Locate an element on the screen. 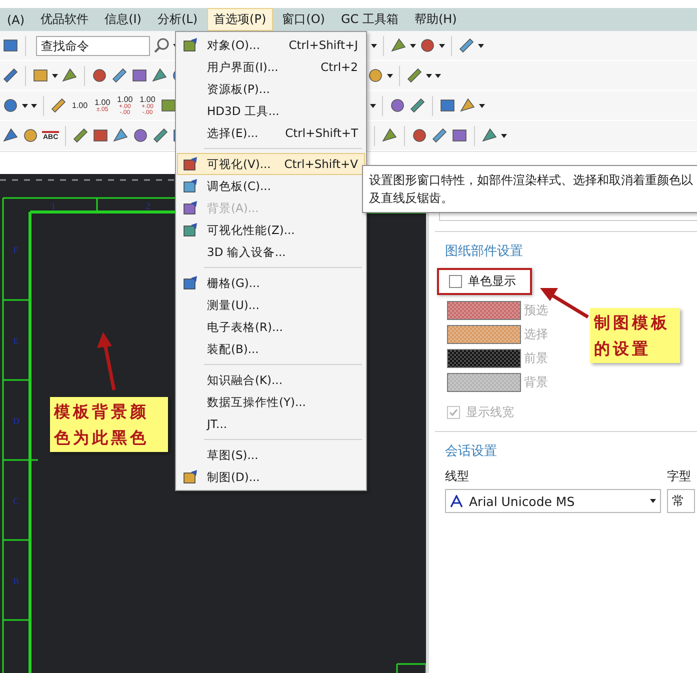 This screenshot has height=673, width=697. checkbox-label: 显示线宽 is located at coordinates (490, 412).